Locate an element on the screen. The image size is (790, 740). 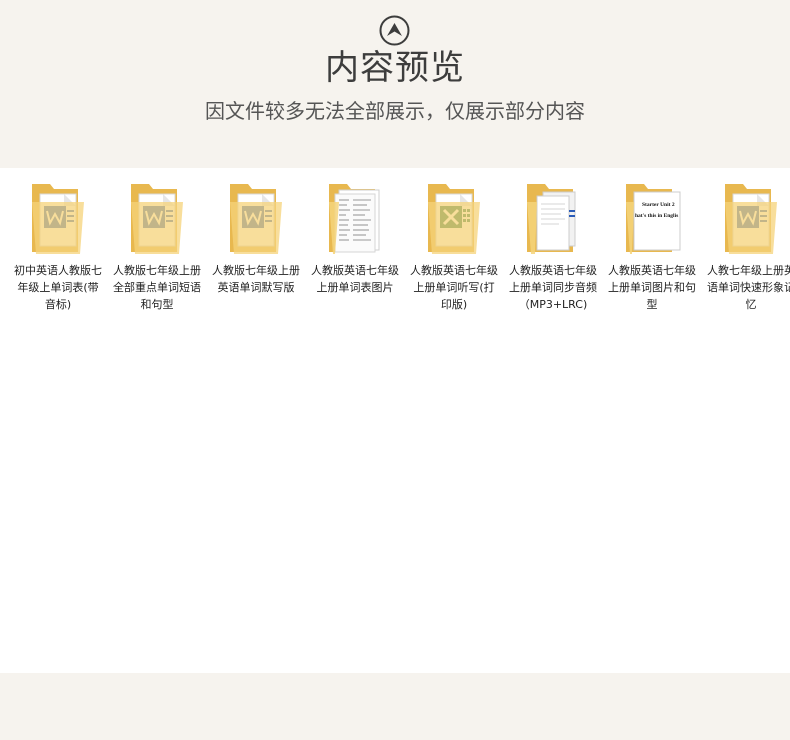
file-item: 人教版英语七年级上册单词同步音频（MP3+LRC) is located at coordinates (553, 246).